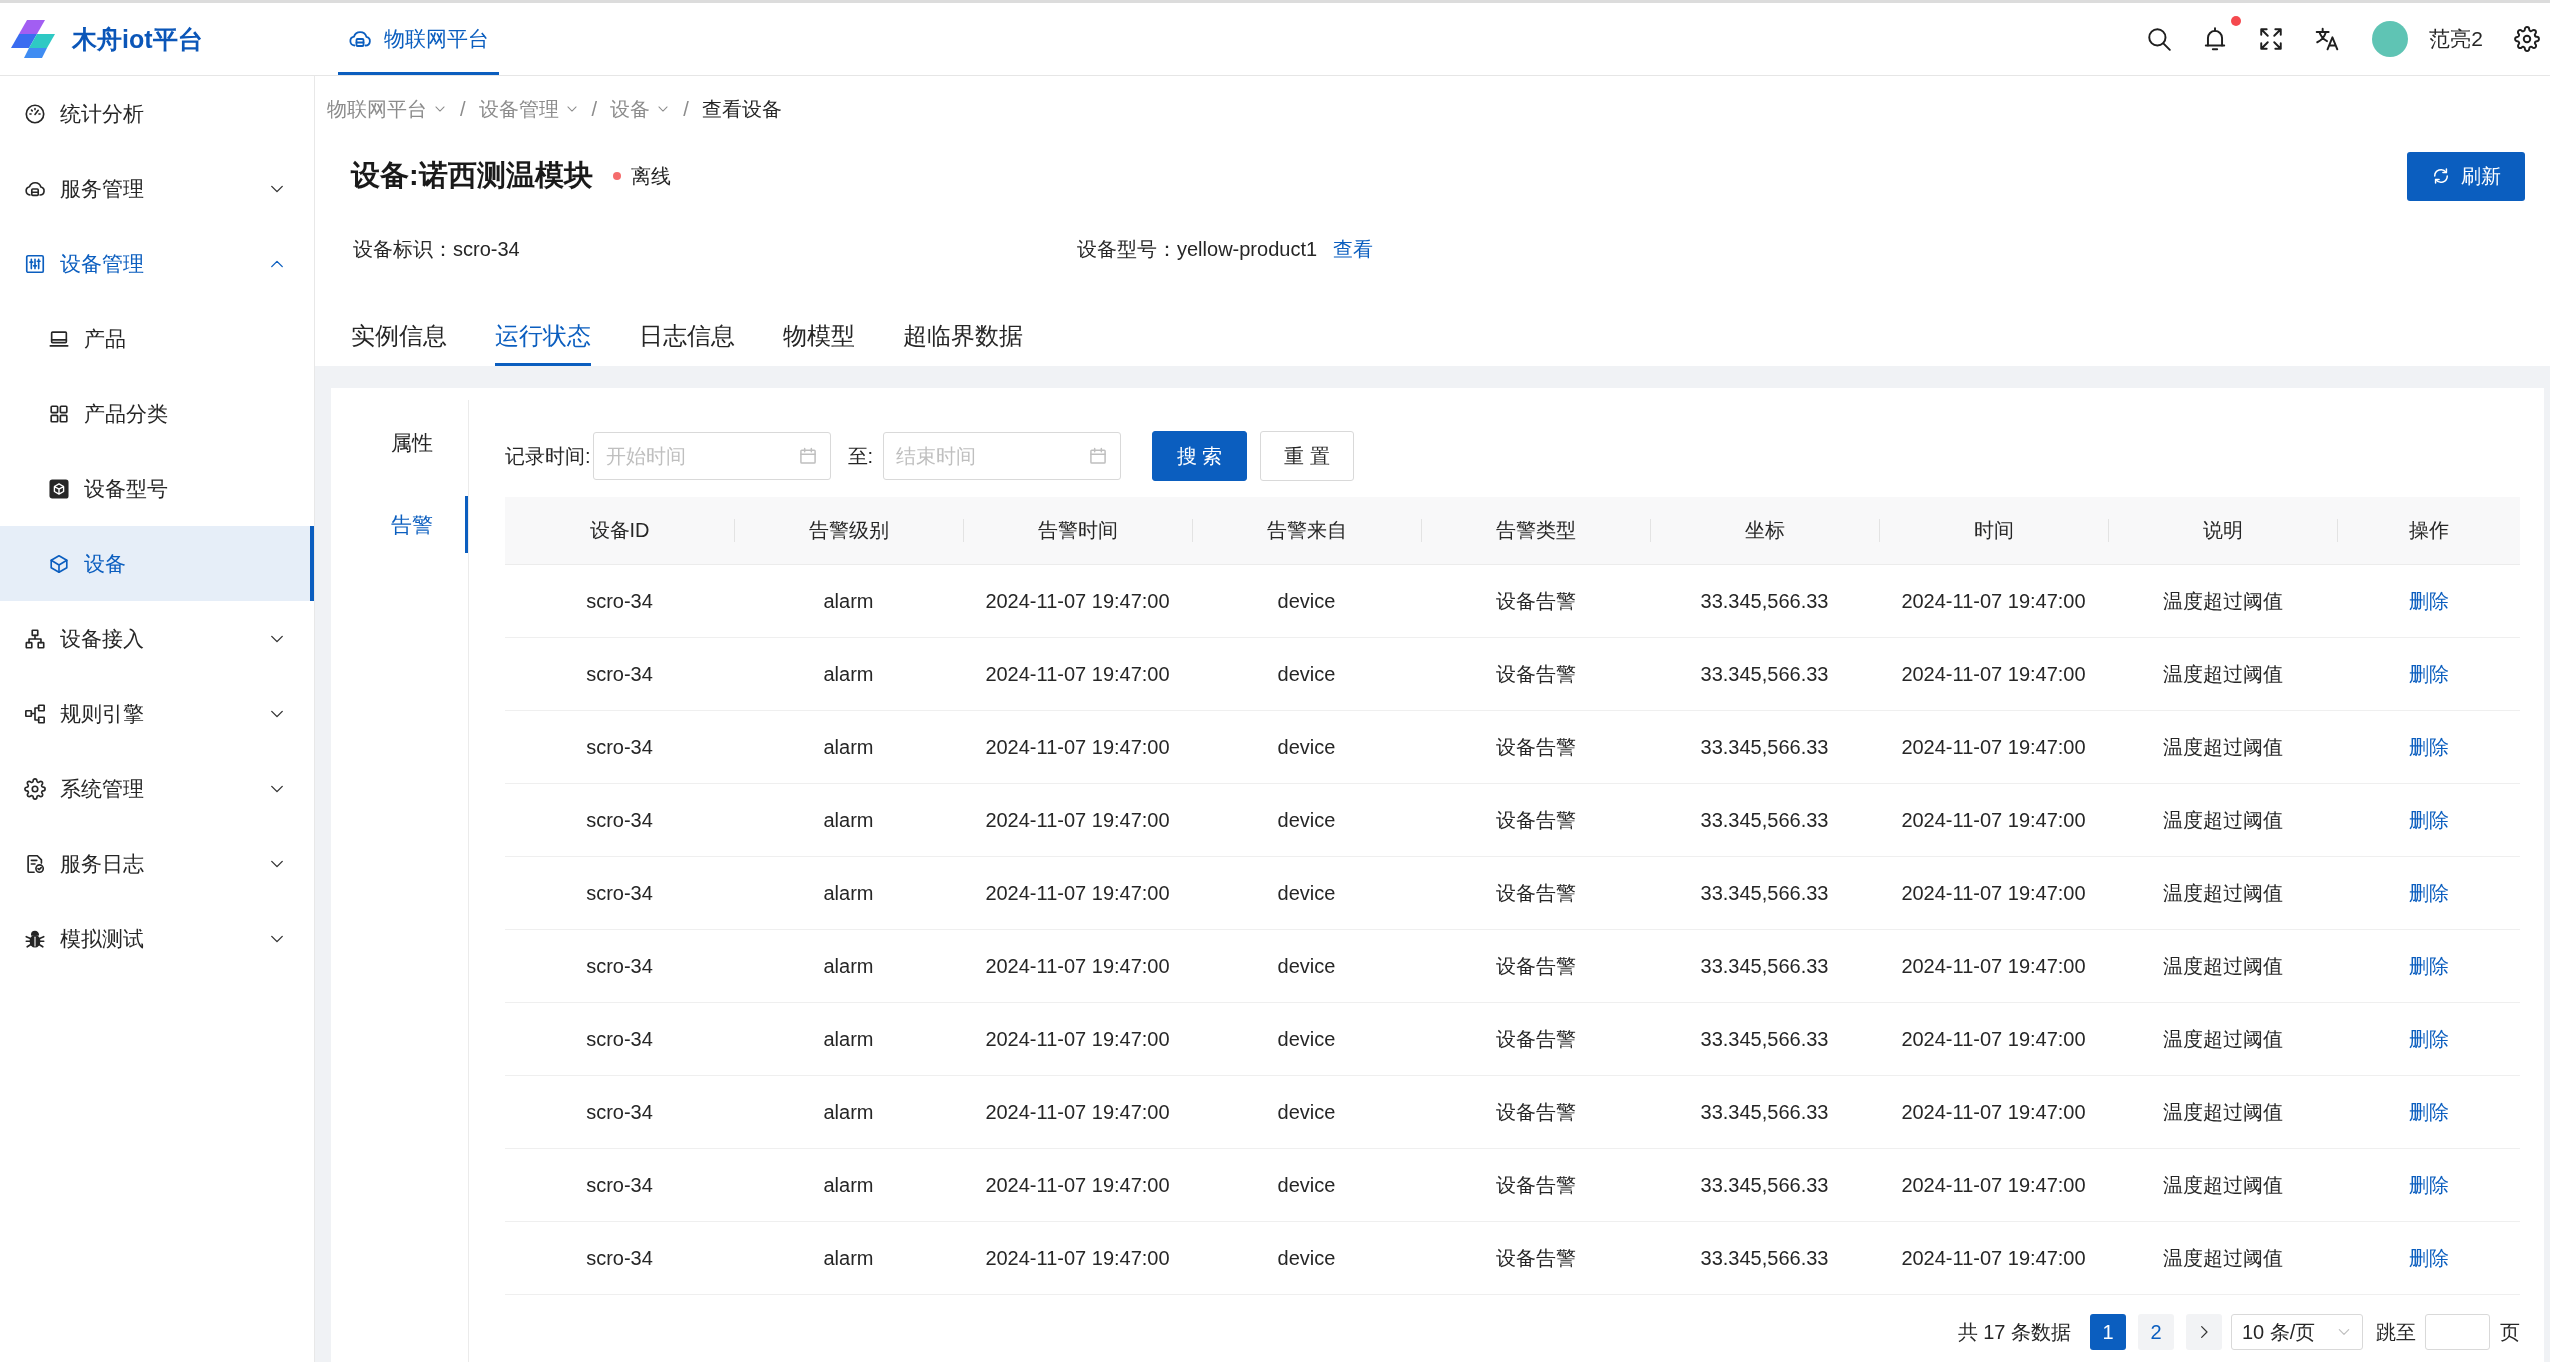 The width and height of the screenshot is (2550, 1362). What do you see at coordinates (157, 263) in the screenshot?
I see `sidebar-item: 设备管理` at bounding box center [157, 263].